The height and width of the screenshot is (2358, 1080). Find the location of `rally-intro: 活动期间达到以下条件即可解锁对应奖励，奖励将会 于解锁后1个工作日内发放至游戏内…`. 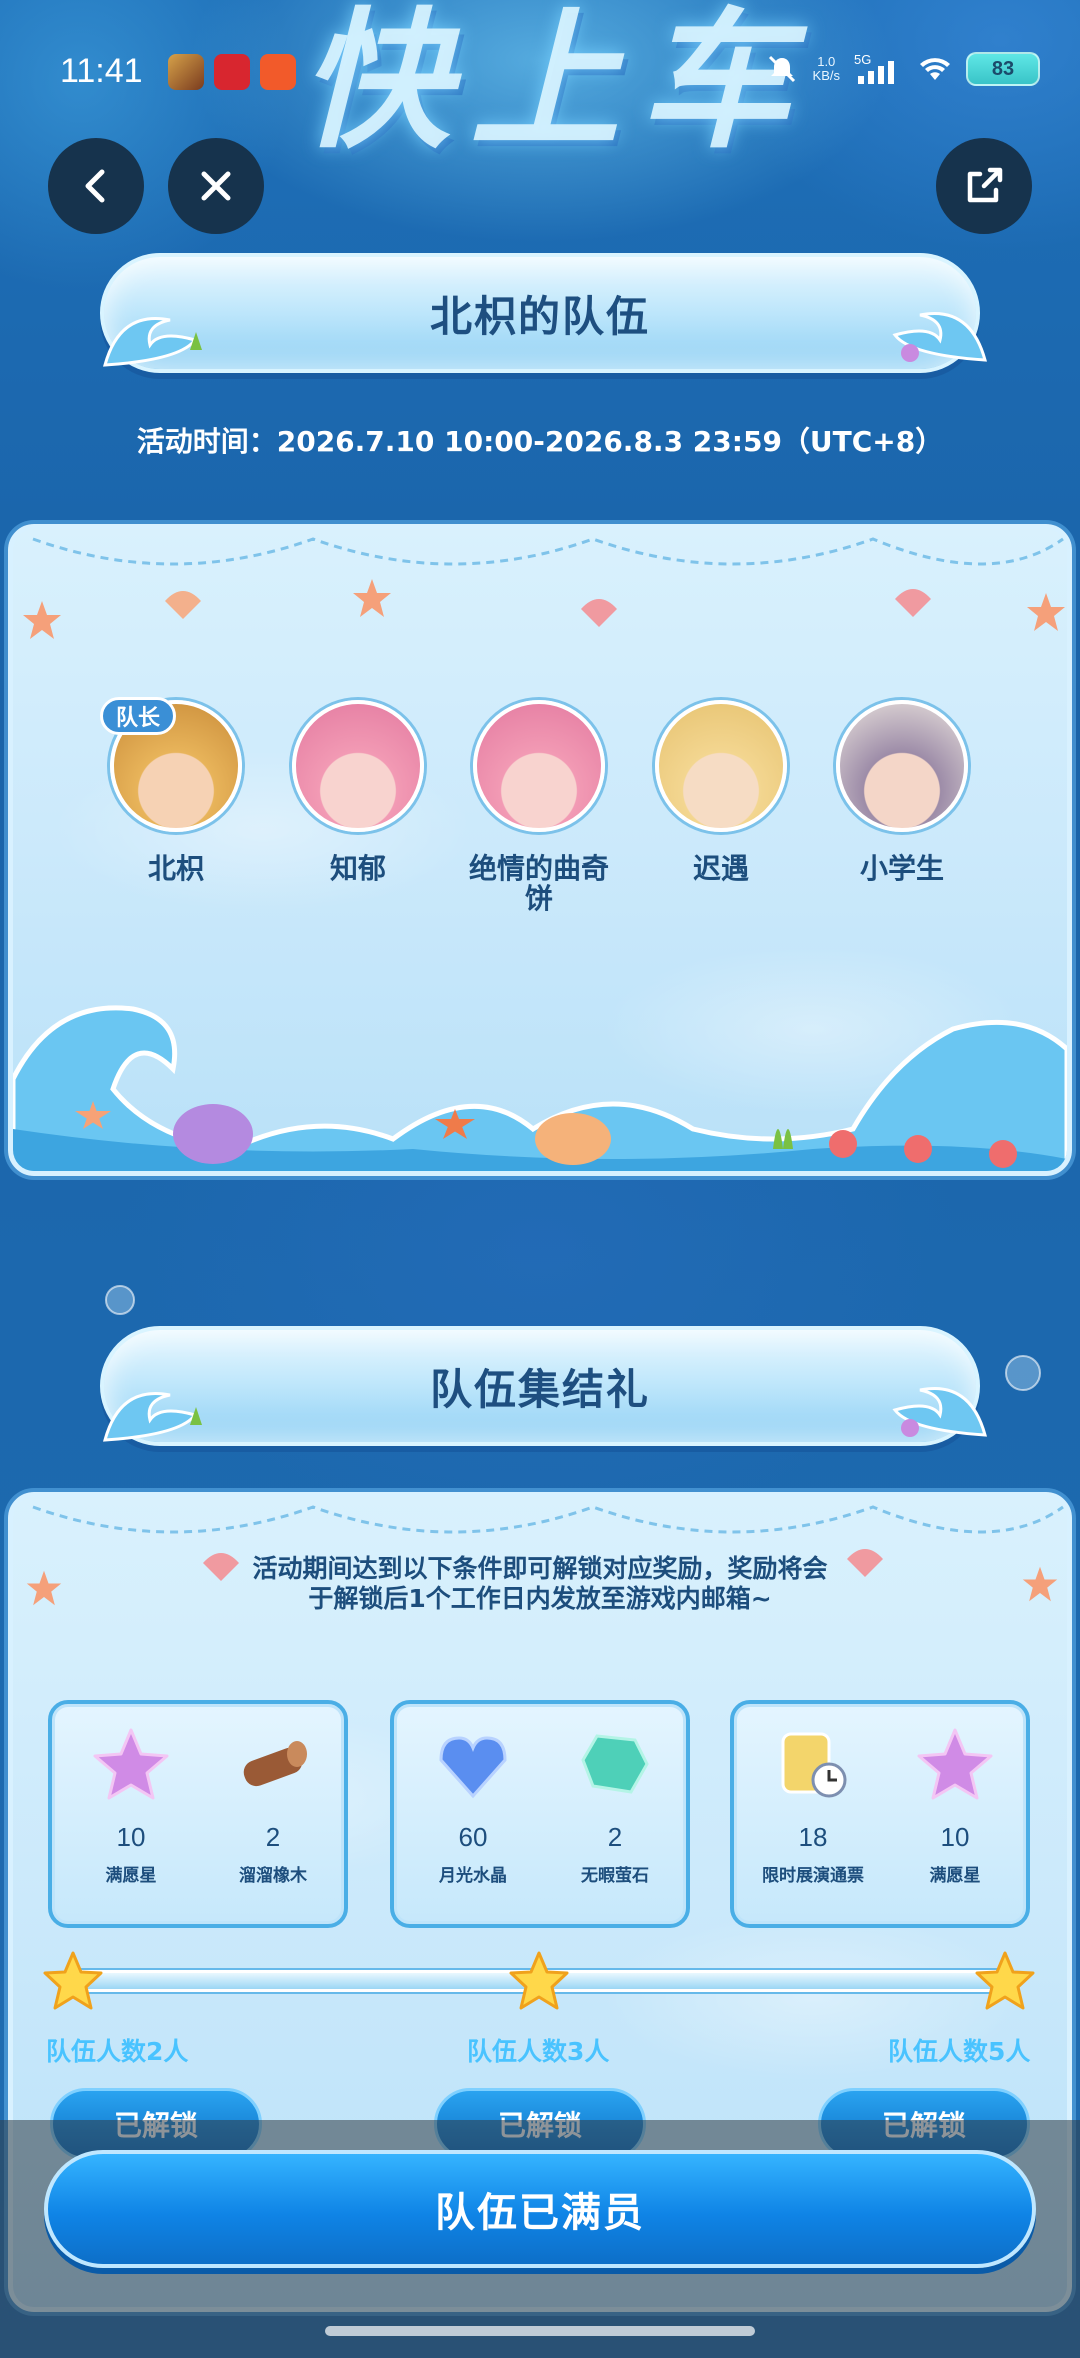

rally-intro: 活动期间达到以下条件即可解锁对应奖励，奖励将会 于解锁后1个工作日内发放至游戏内… is located at coordinates (540, 1583).